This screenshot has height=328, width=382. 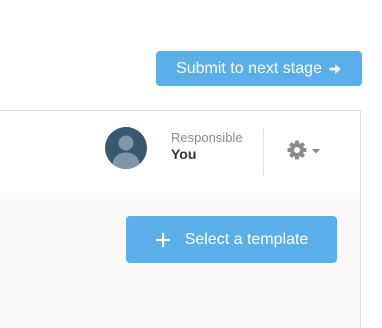 What do you see at coordinates (126, 148) in the screenshot?
I see `user-avatar-icon` at bounding box center [126, 148].